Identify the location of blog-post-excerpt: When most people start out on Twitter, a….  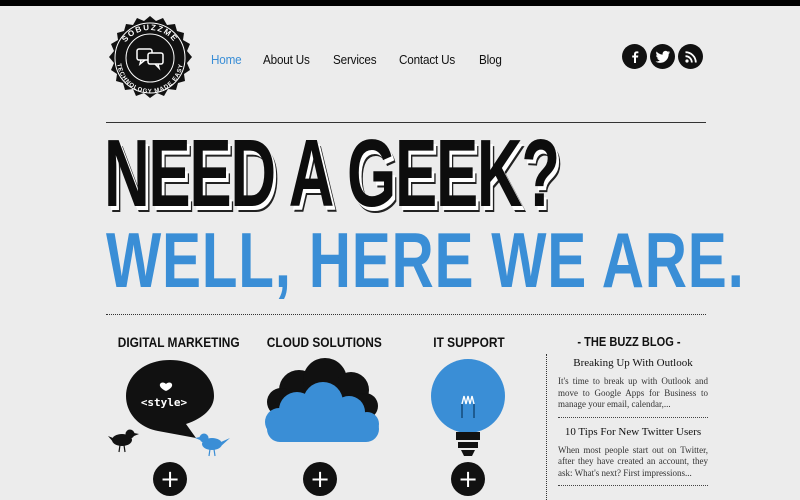
(633, 461).